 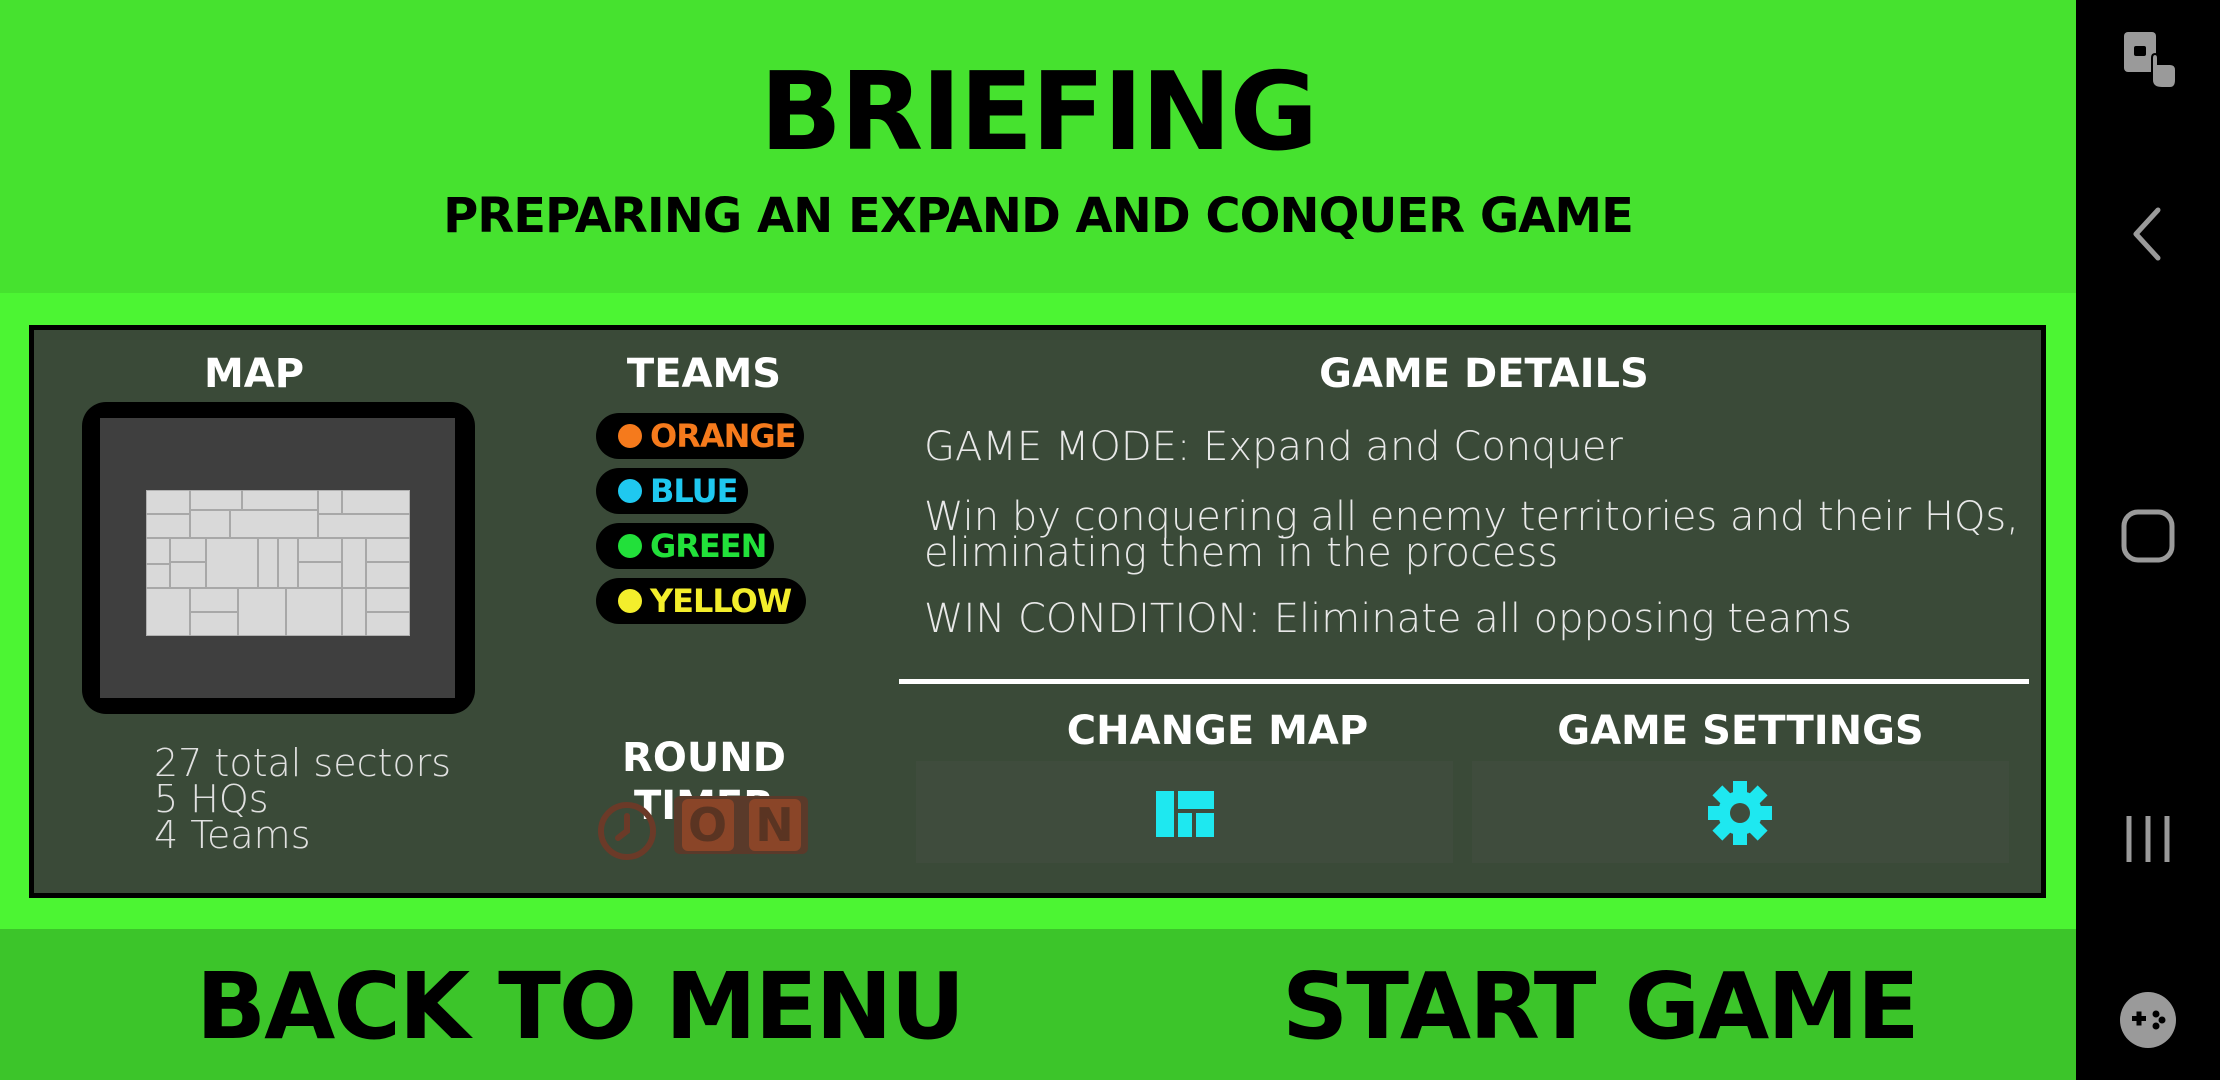 I want to click on map-layout-icon, so click(x=1185, y=814).